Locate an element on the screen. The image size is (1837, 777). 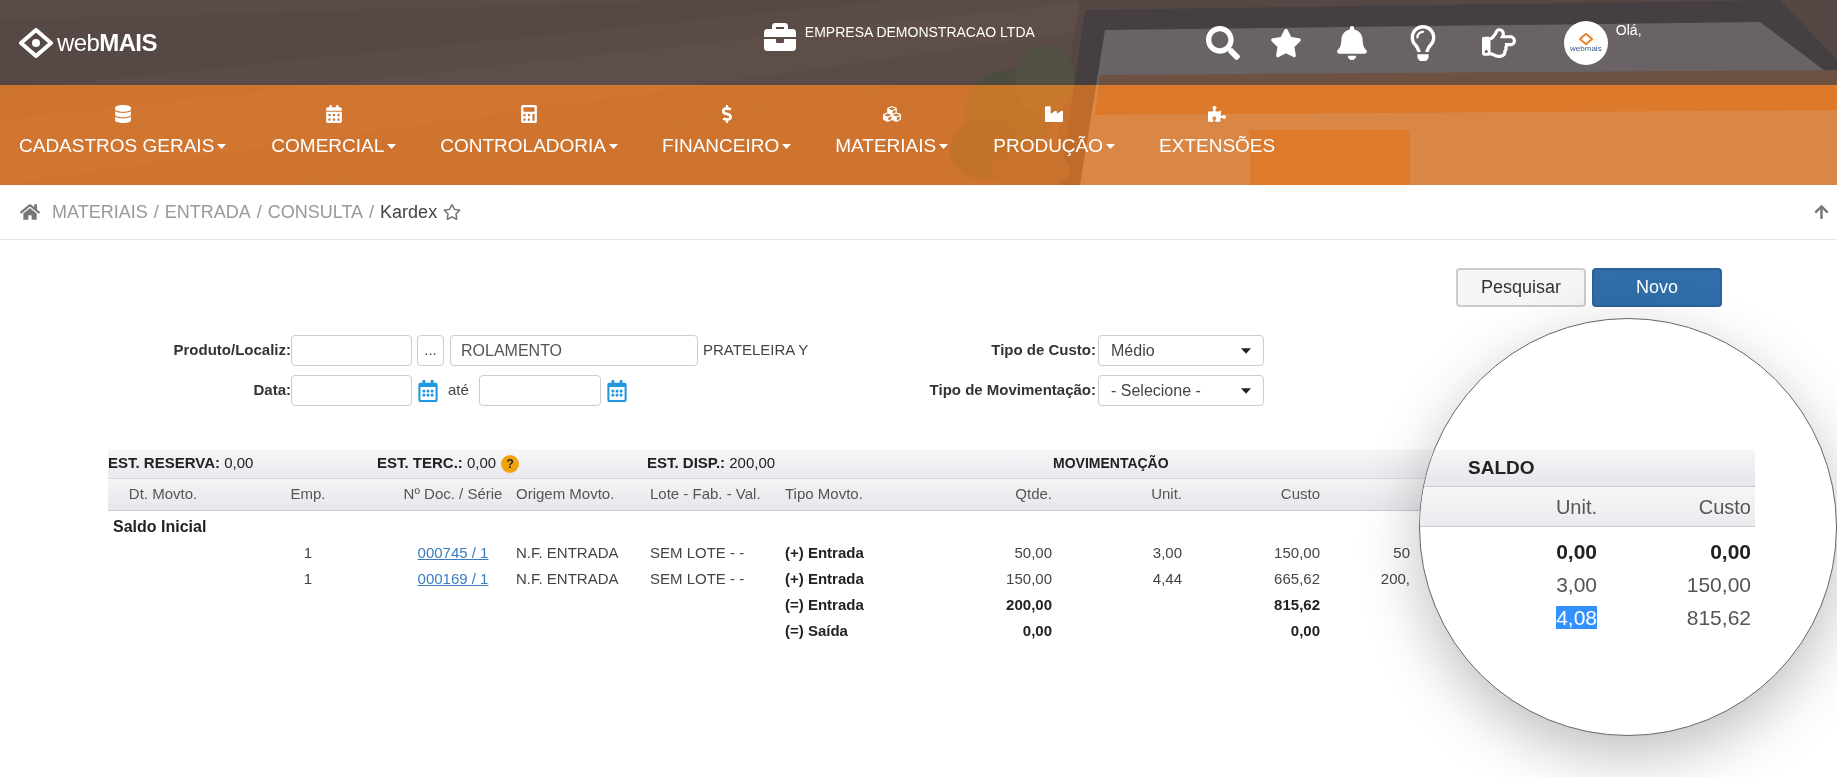
column-header: Dt. Movto. is located at coordinates (163, 494).